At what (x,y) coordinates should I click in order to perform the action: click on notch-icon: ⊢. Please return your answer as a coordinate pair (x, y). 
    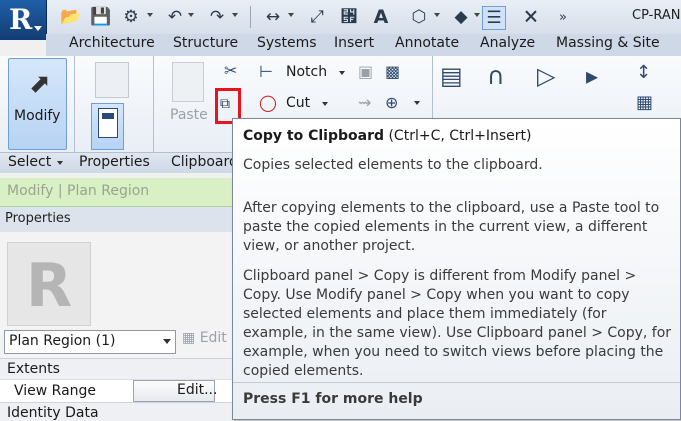
    Looking at the image, I should click on (266, 71).